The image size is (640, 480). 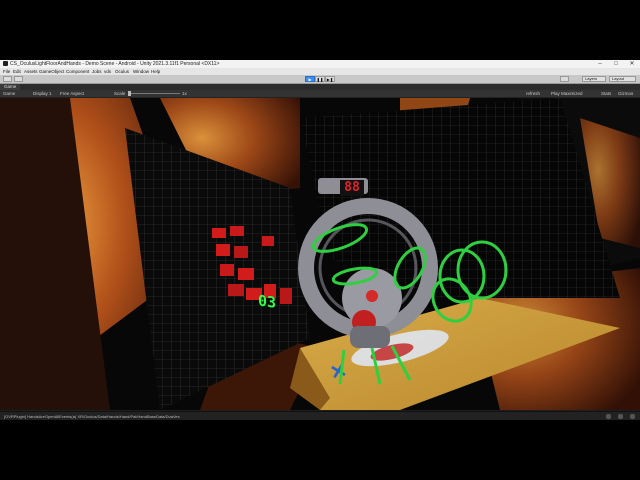 I want to click on hud-counter: 88, so click(x=352, y=187).